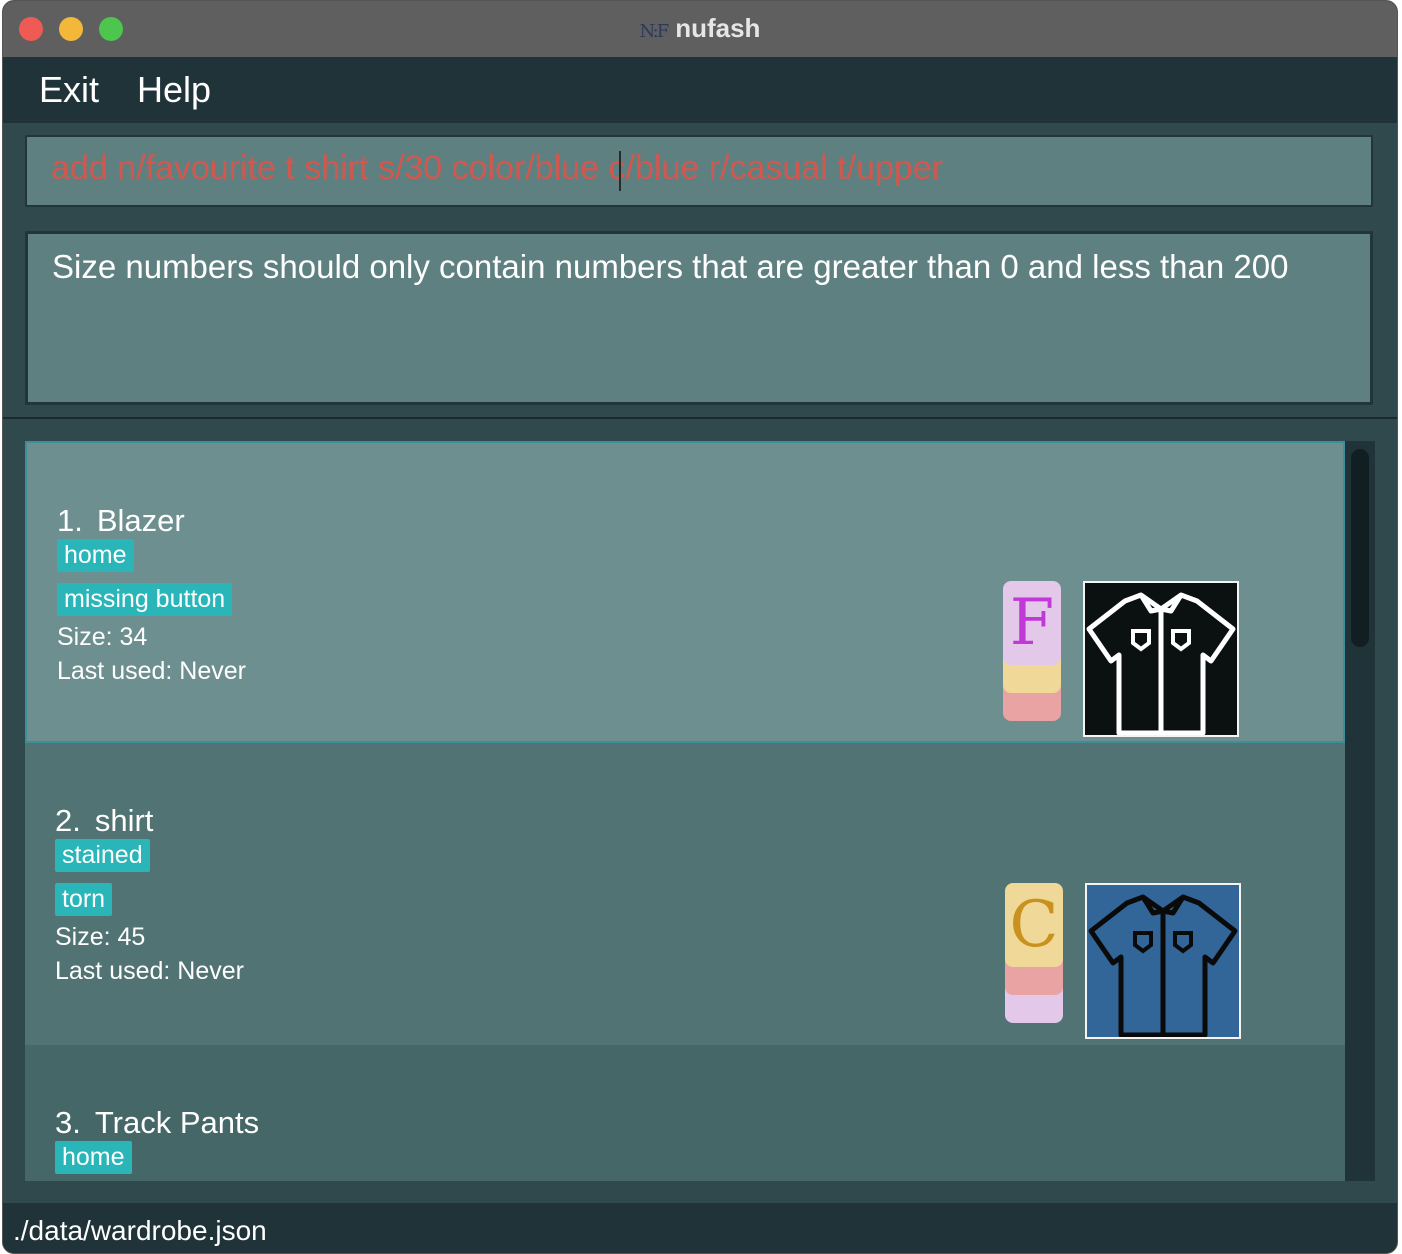 The image size is (1402, 1254). I want to click on badge-layer-yellow: C, so click(1034, 925).